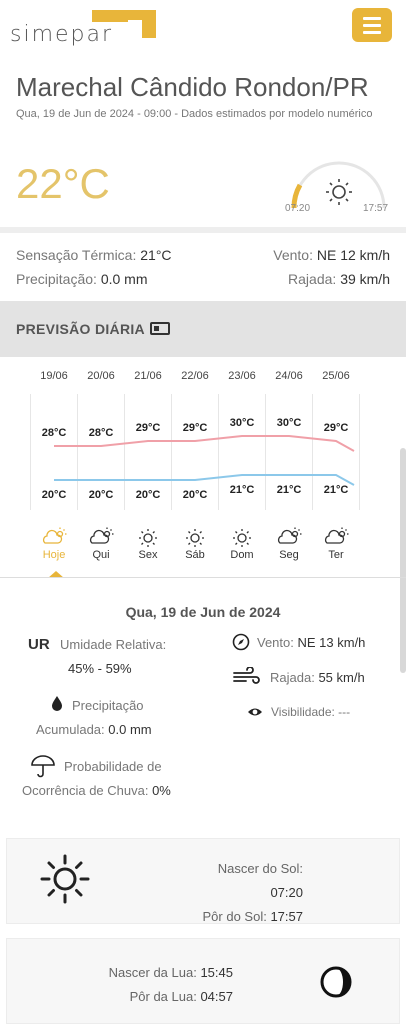 This screenshot has height=1024, width=406. What do you see at coordinates (331, 642) in the screenshot?
I see `detail-wind-value: NE 13 km/h` at bounding box center [331, 642].